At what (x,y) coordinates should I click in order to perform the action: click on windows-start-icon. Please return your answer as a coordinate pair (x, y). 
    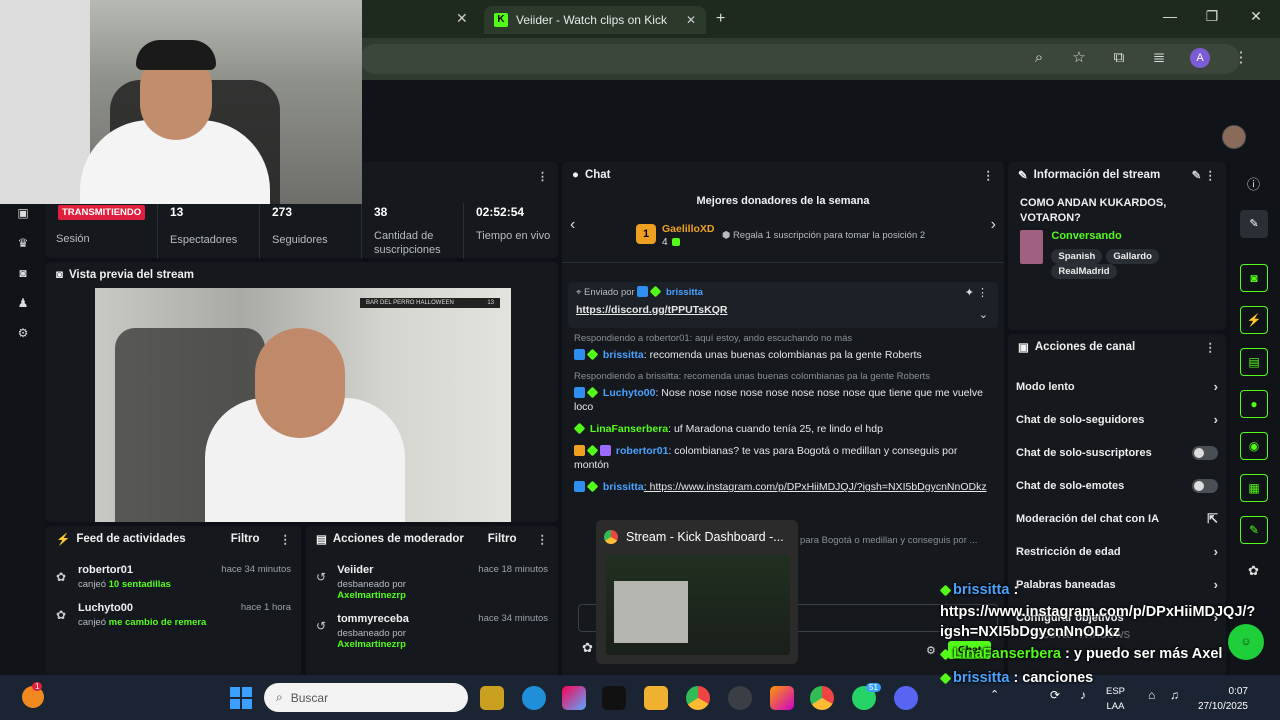
    Looking at the image, I should click on (241, 698).